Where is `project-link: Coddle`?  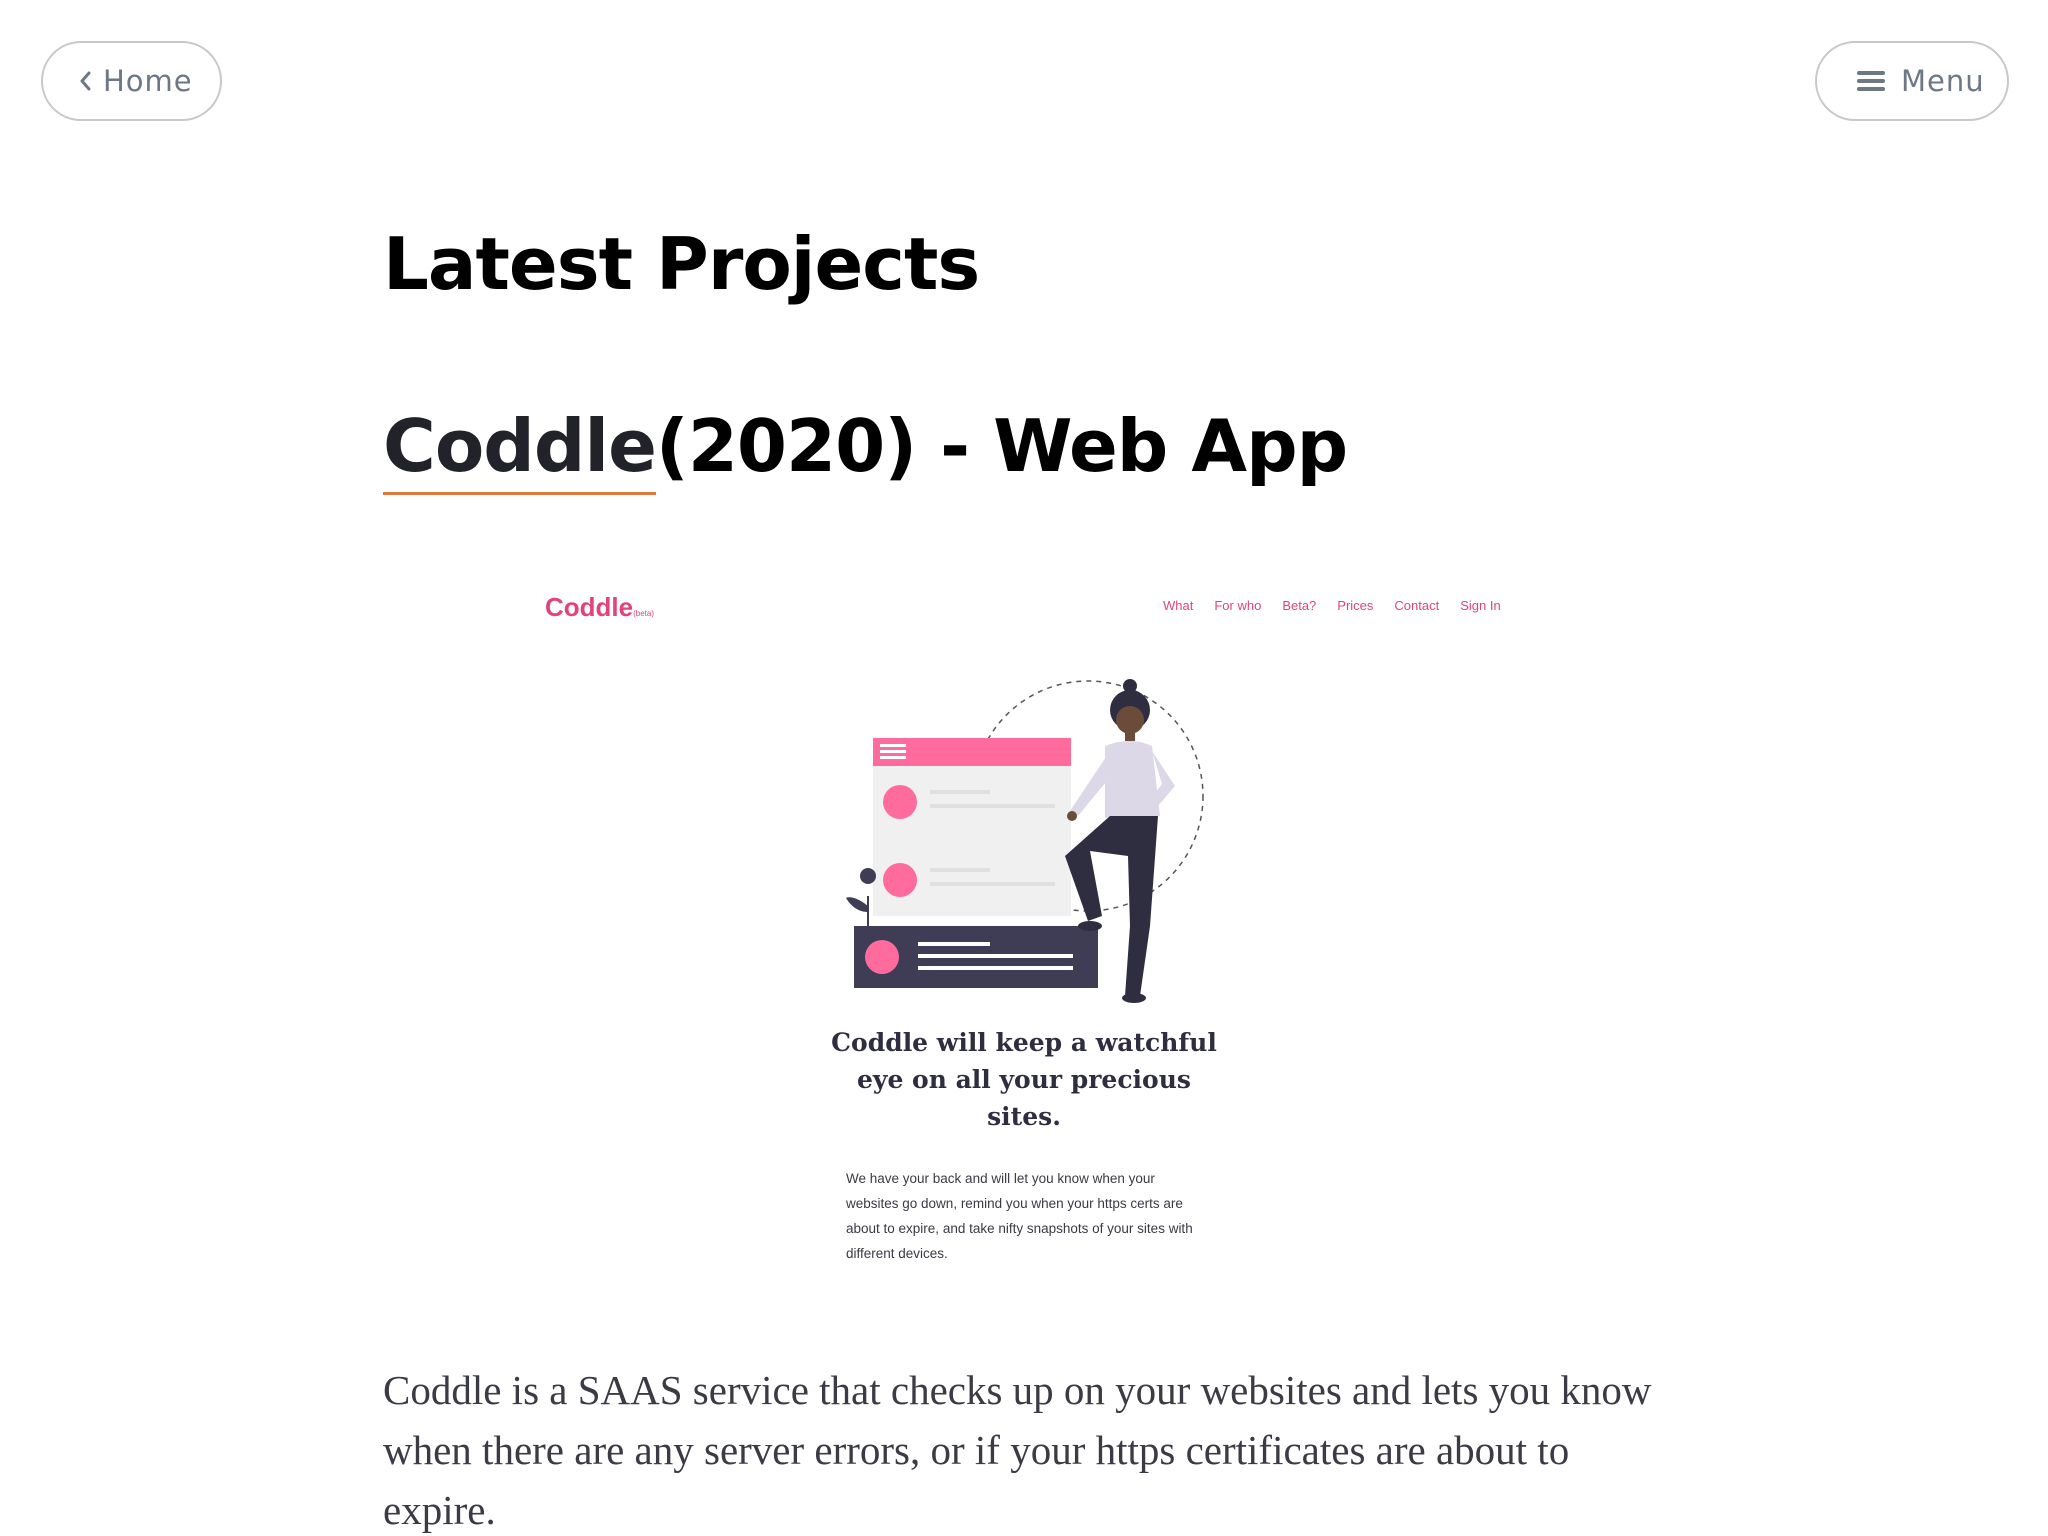
project-link: Coddle is located at coordinates (520, 449).